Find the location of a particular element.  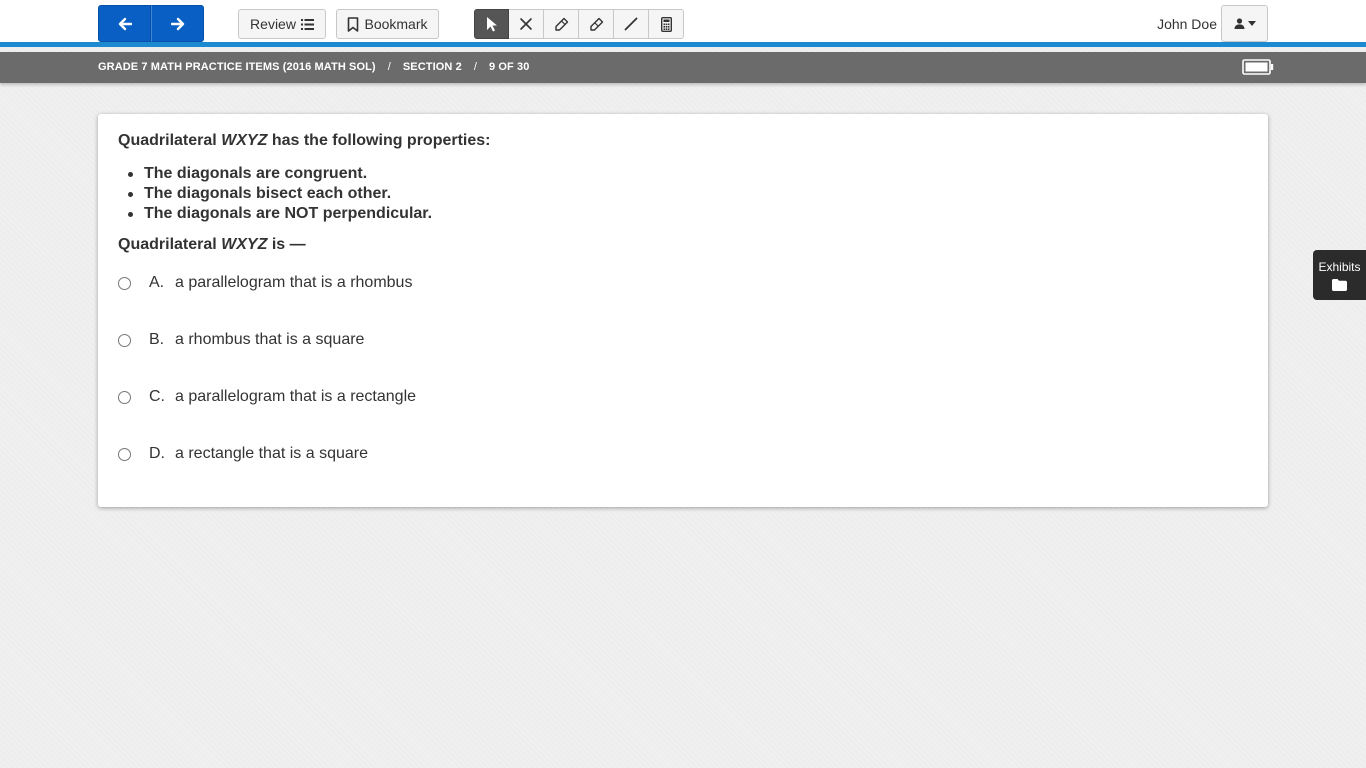

list-item: The diagonals bisect each other. is located at coordinates (279, 194).